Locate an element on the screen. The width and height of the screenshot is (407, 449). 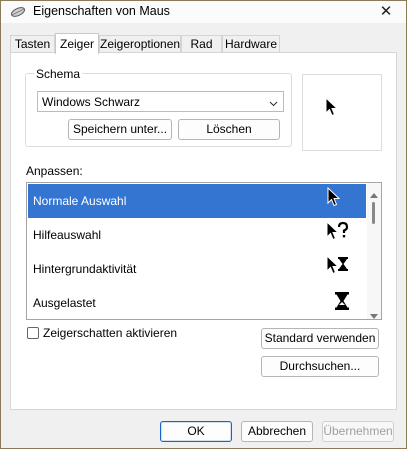
chevron-down-icon is located at coordinates (273, 102).